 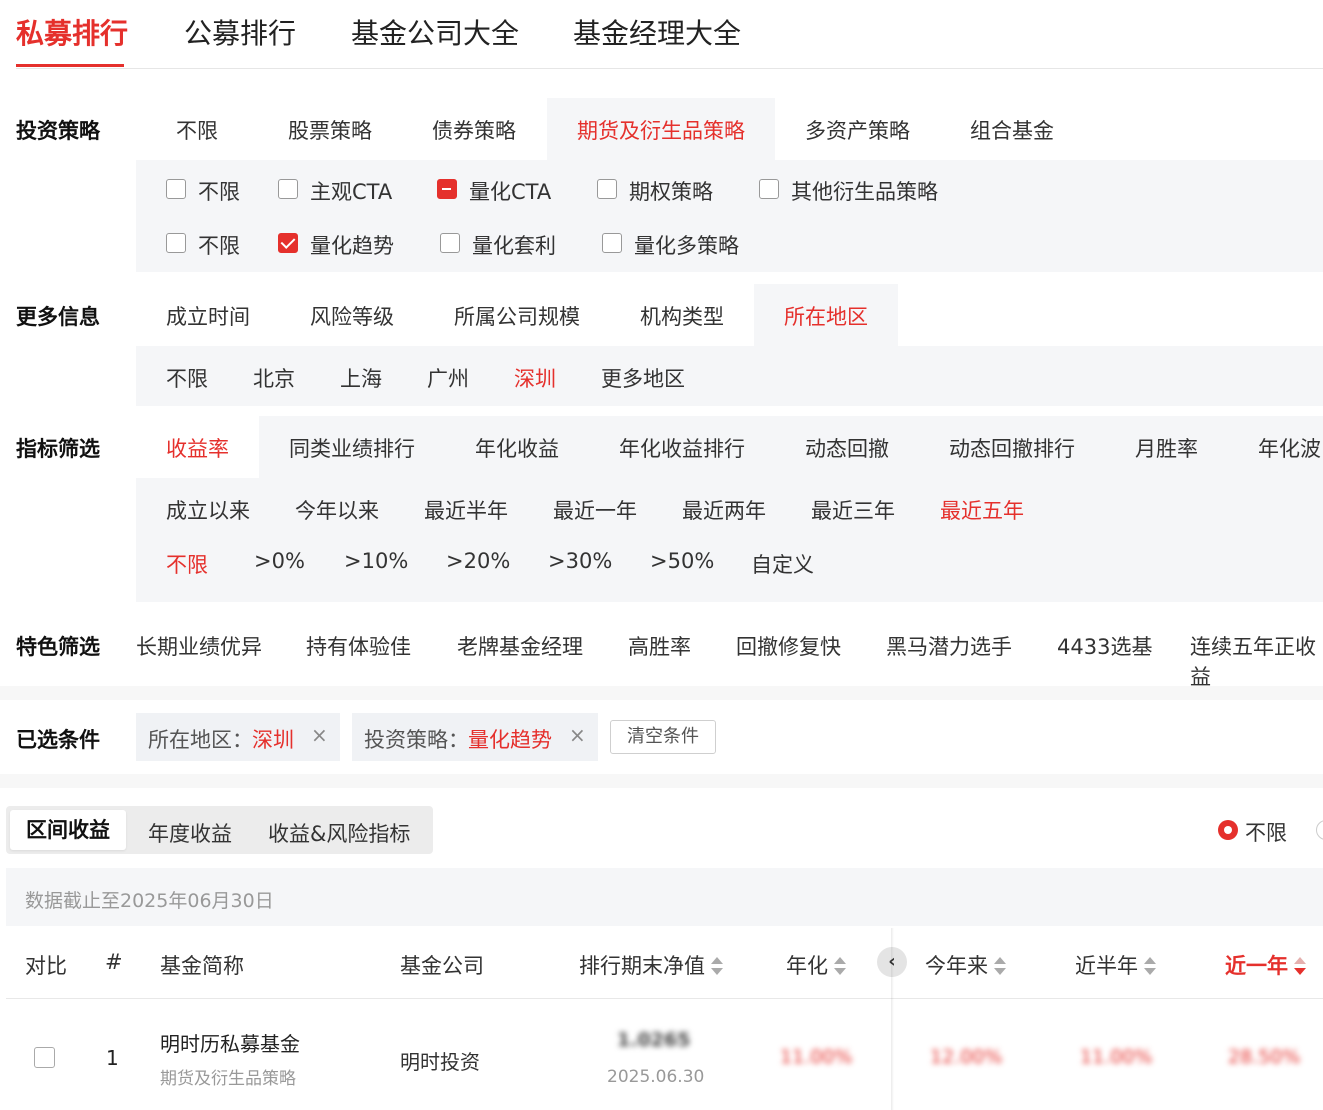 What do you see at coordinates (475, 737) in the screenshot?
I see `selected-chip-strategy: 投资策略： 量化趋势 ×` at bounding box center [475, 737].